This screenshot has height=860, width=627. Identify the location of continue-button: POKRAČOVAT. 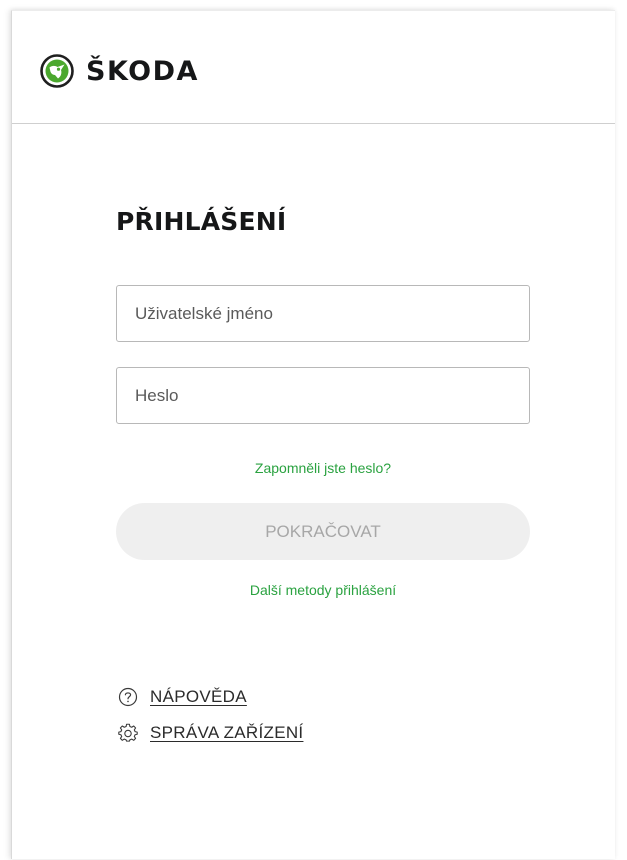
(323, 531).